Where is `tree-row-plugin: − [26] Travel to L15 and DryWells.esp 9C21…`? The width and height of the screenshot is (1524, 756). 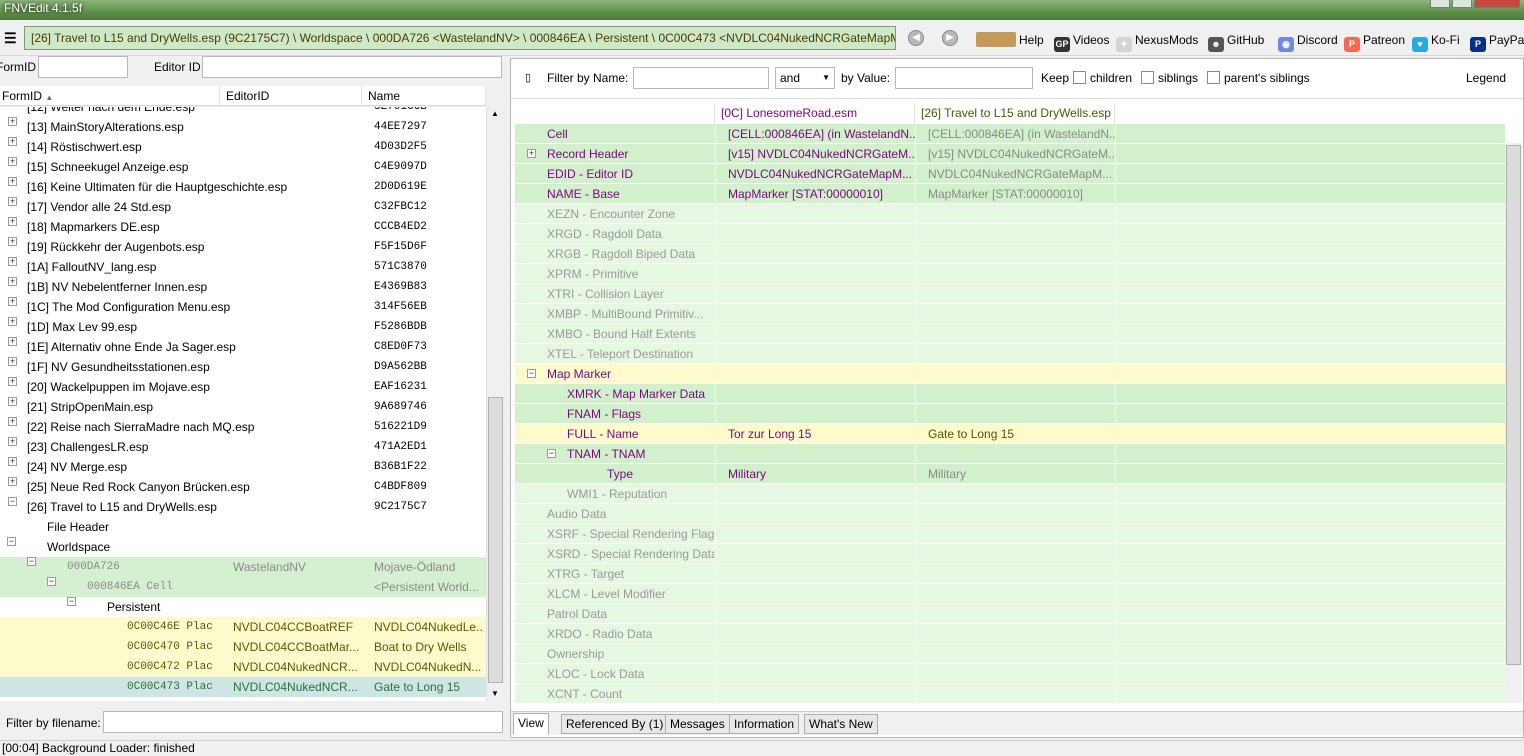 tree-row-plugin: − [26] Travel to L15 and DryWells.esp 9C21… is located at coordinates (243, 507).